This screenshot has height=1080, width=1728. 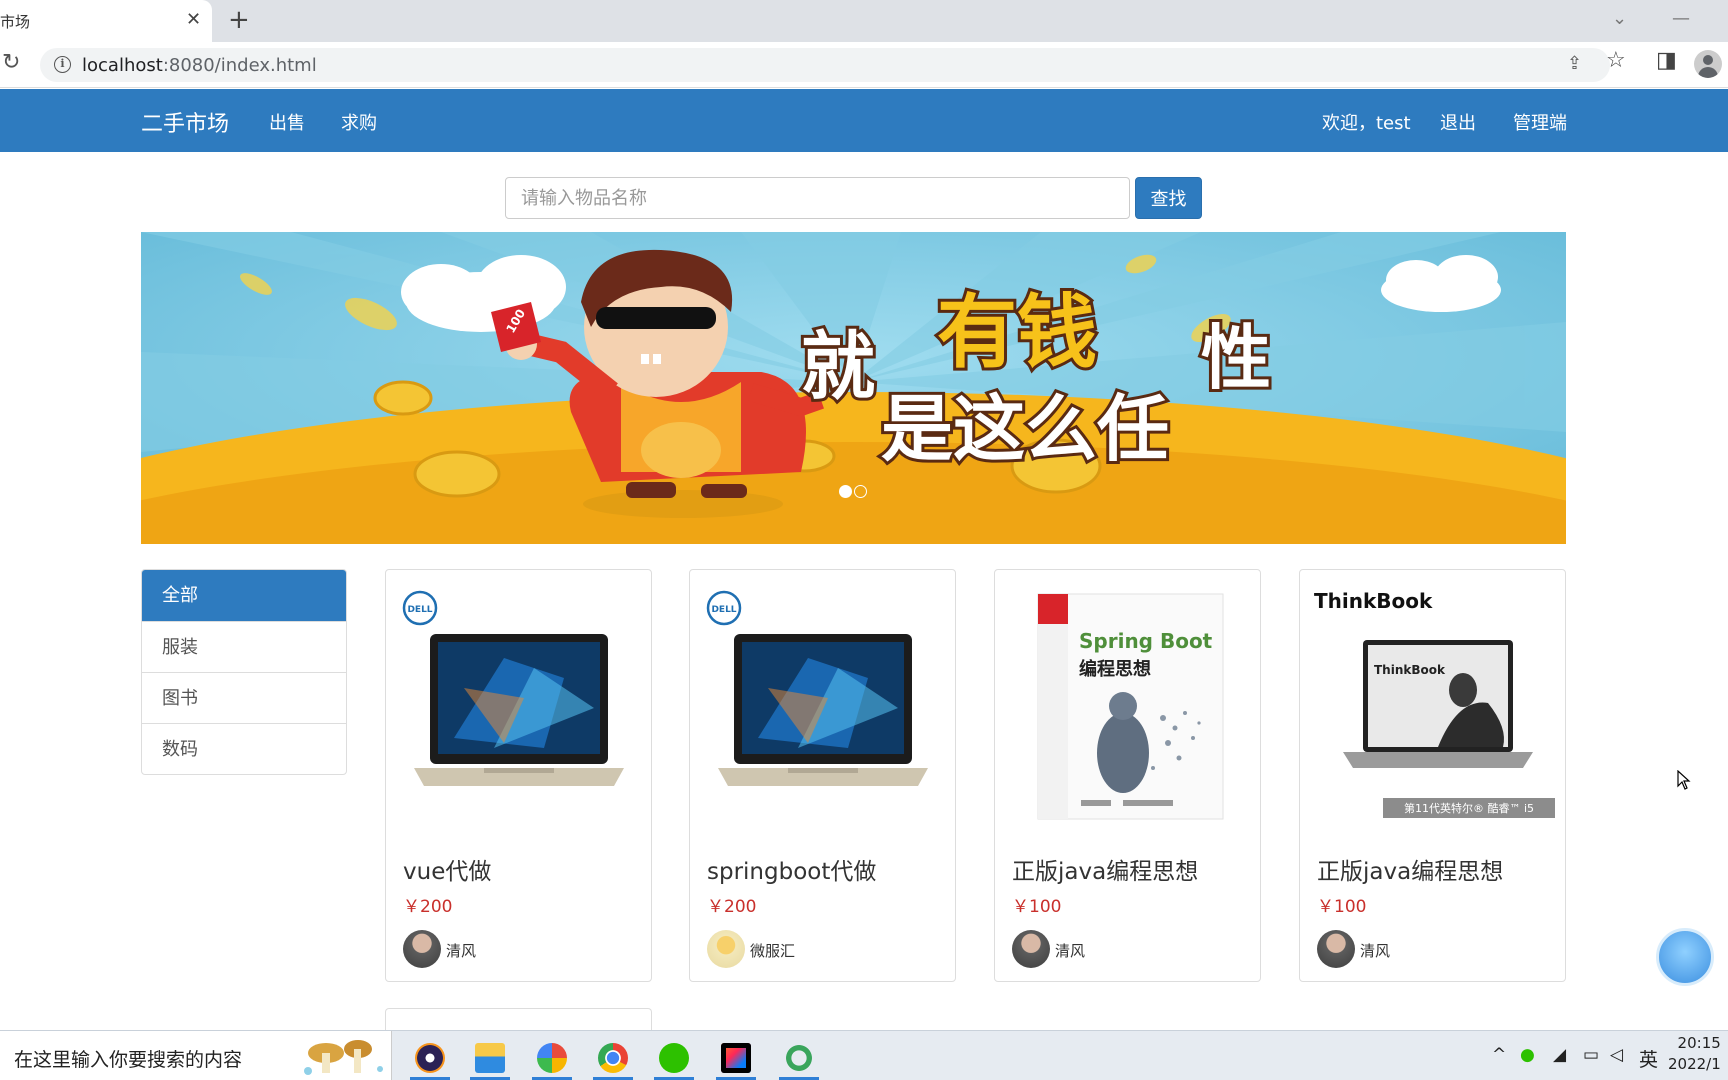 I want to click on product-card: DELL vue代做 ￥200 清风, so click(x=518, y=775).